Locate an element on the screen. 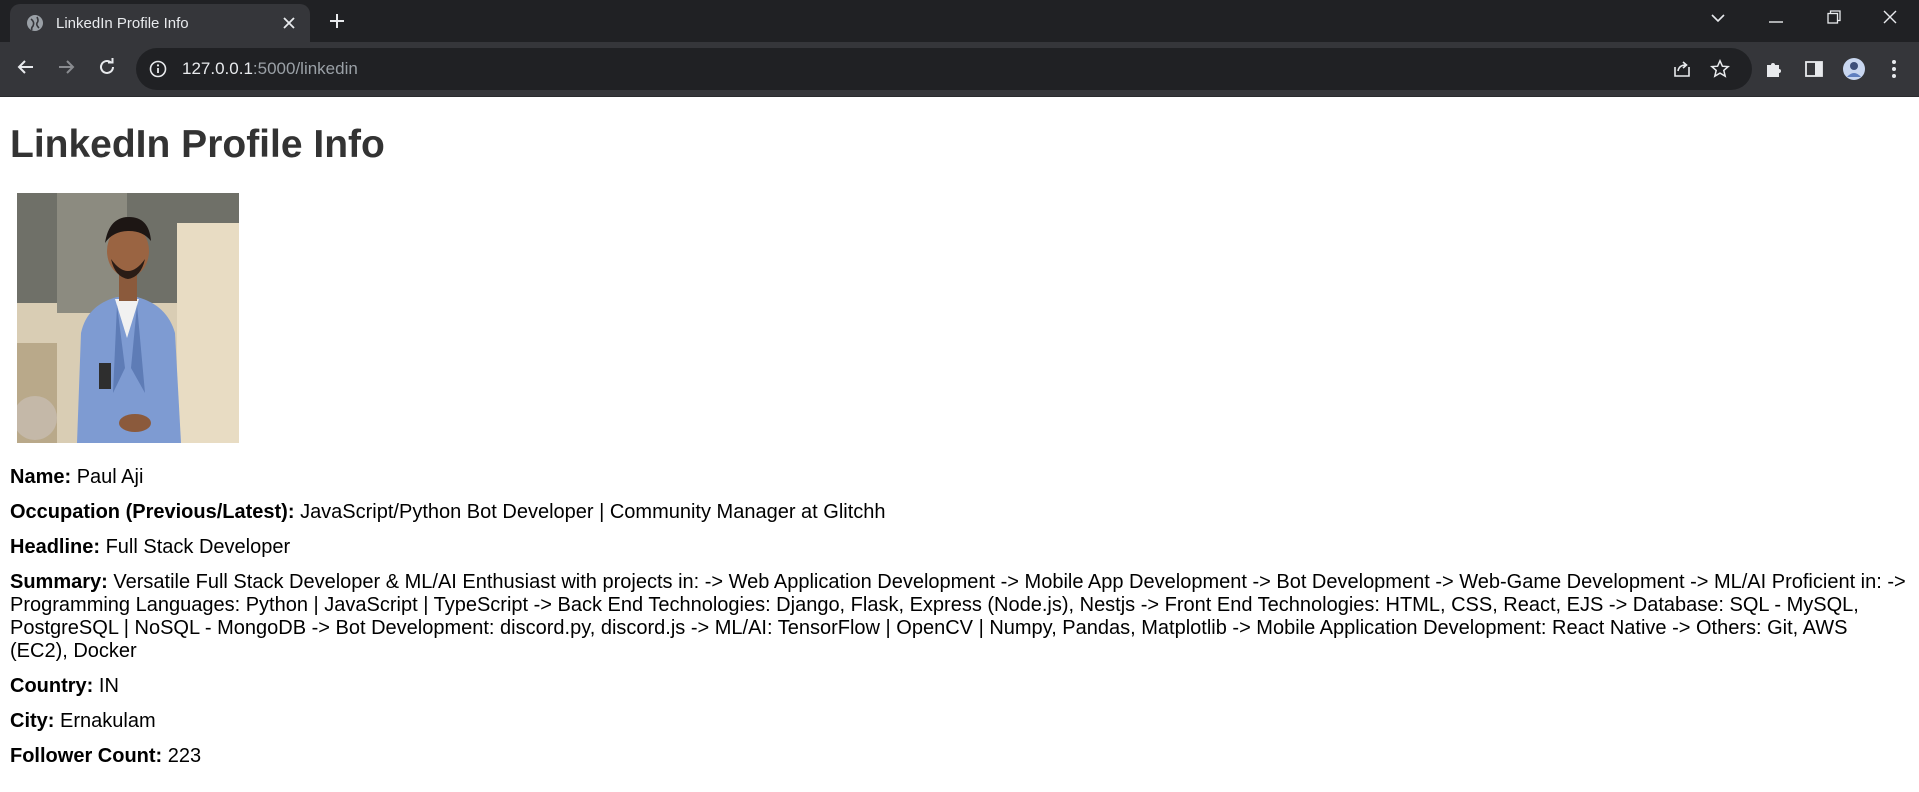 This screenshot has width=1919, height=792. browser-tab: LinkedIn Profile Info is located at coordinates (160, 23).